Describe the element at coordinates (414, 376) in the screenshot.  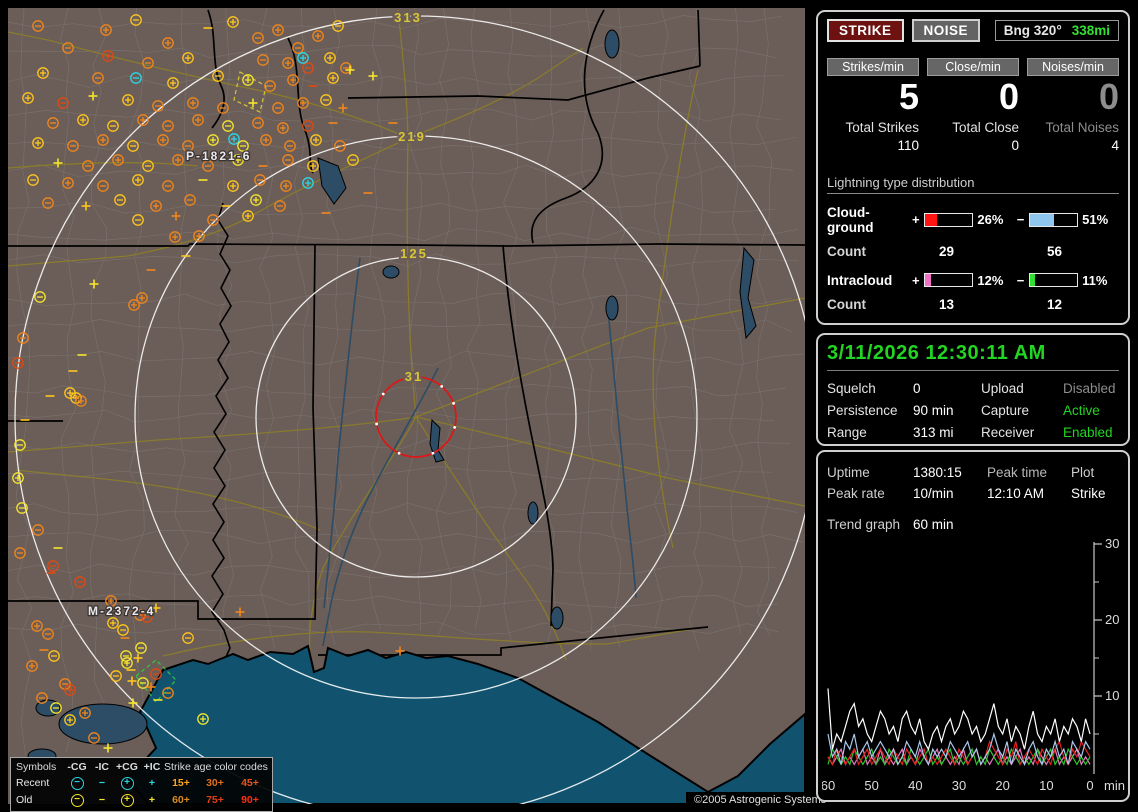
I see `ring-label: 31` at that location.